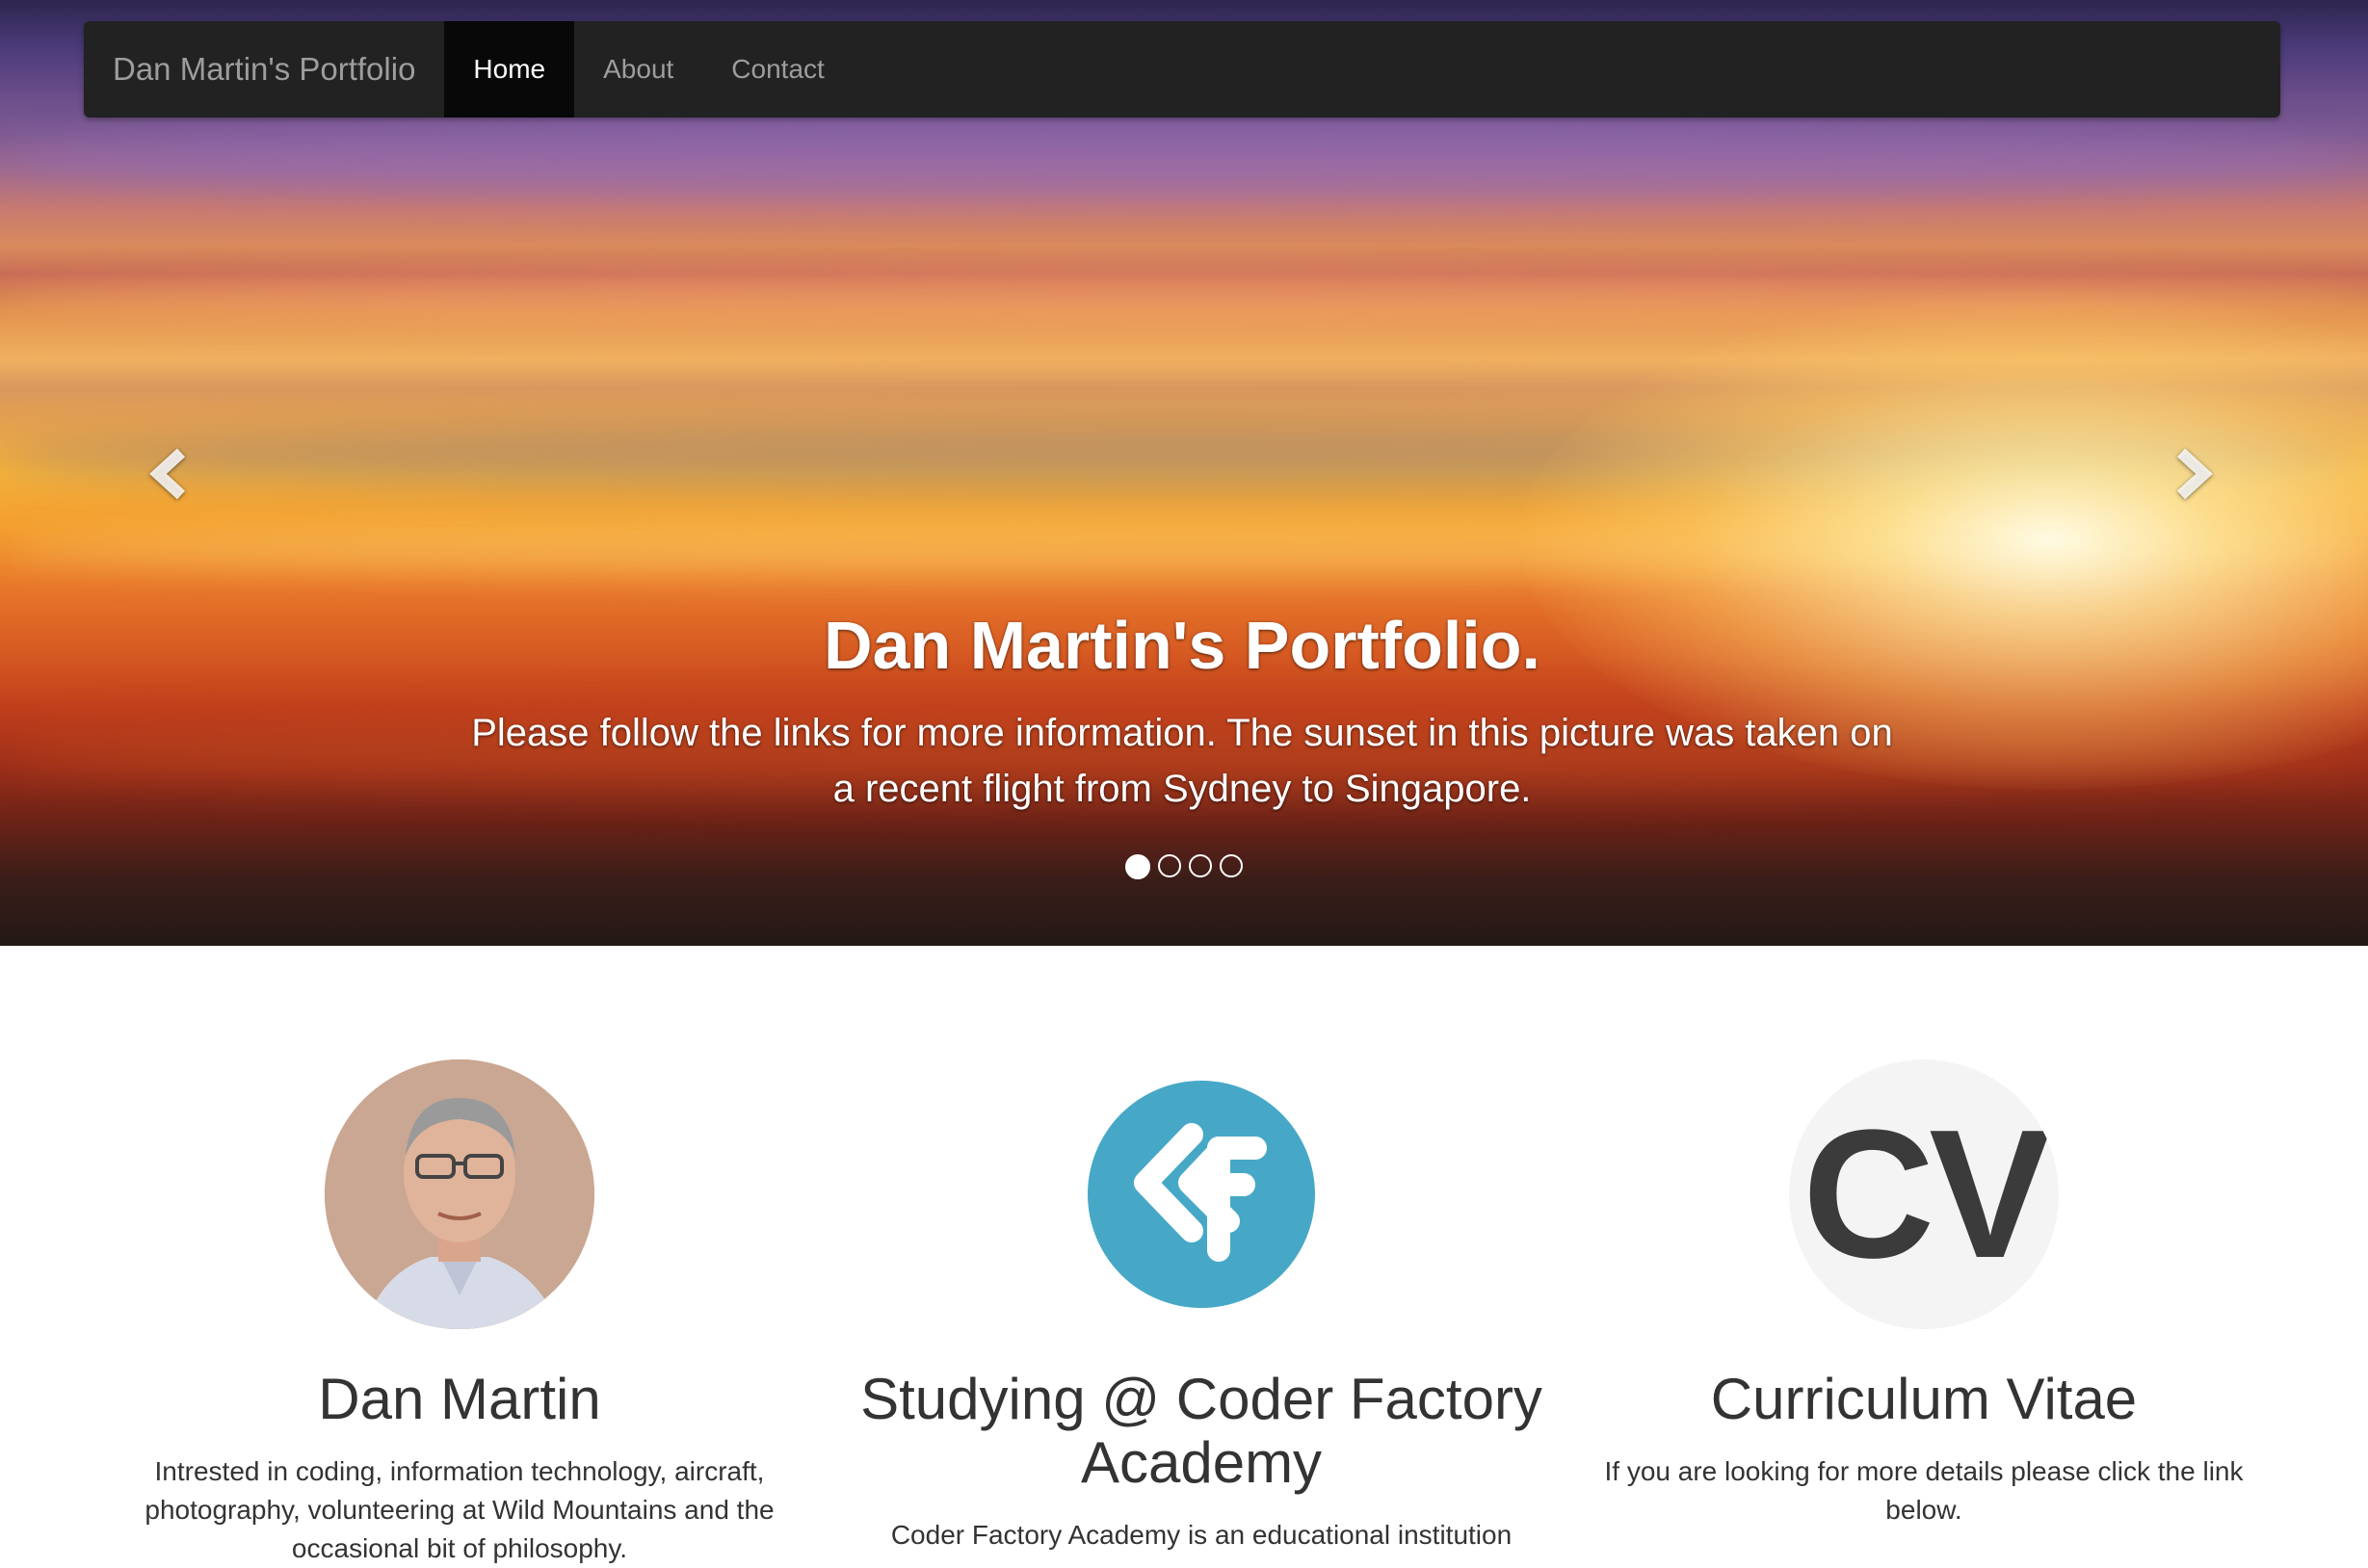 This screenshot has width=2368, height=1568. I want to click on person-icon, so click(460, 1194).